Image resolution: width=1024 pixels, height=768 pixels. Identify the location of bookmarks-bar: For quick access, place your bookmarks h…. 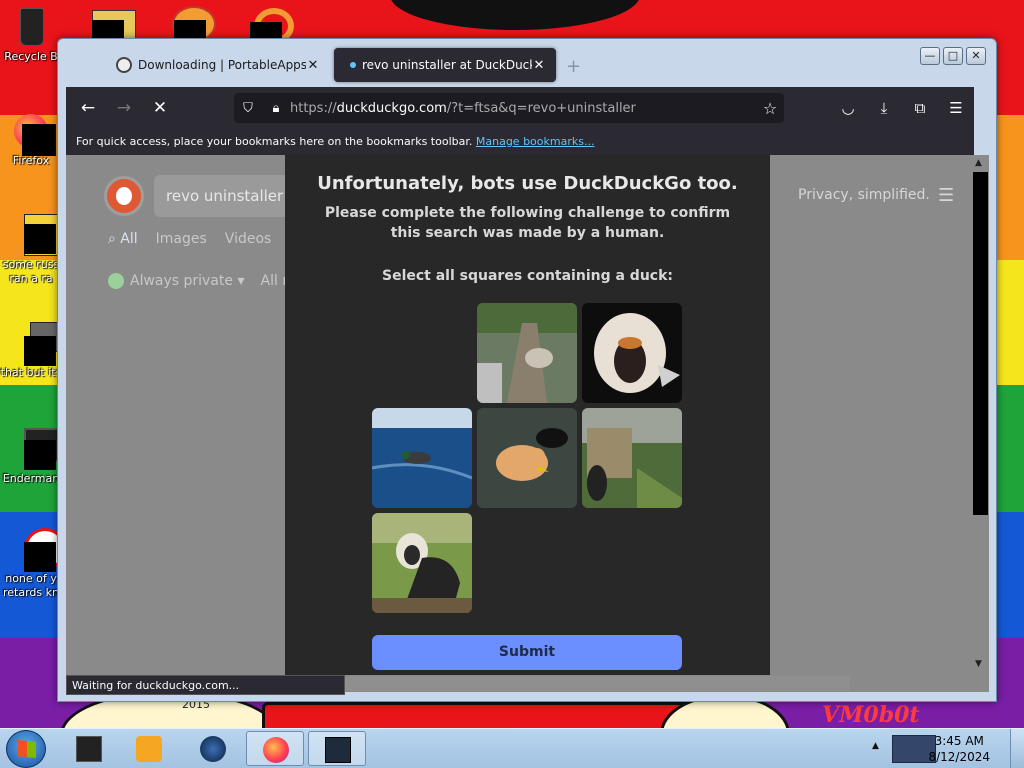
(520, 142).